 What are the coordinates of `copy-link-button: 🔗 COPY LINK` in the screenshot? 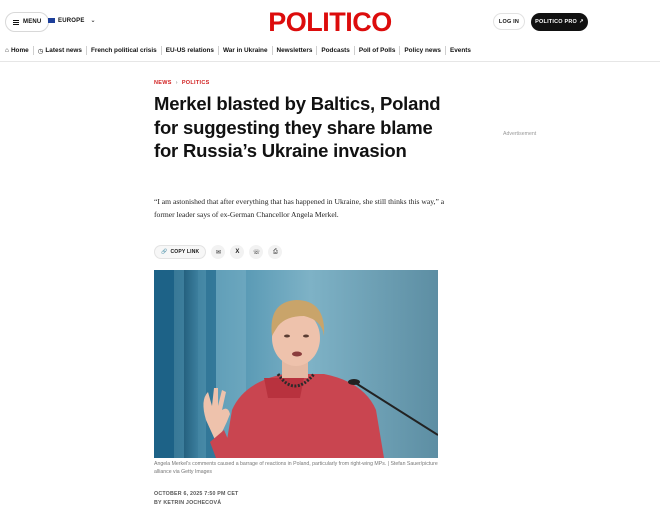 It's located at (180, 252).